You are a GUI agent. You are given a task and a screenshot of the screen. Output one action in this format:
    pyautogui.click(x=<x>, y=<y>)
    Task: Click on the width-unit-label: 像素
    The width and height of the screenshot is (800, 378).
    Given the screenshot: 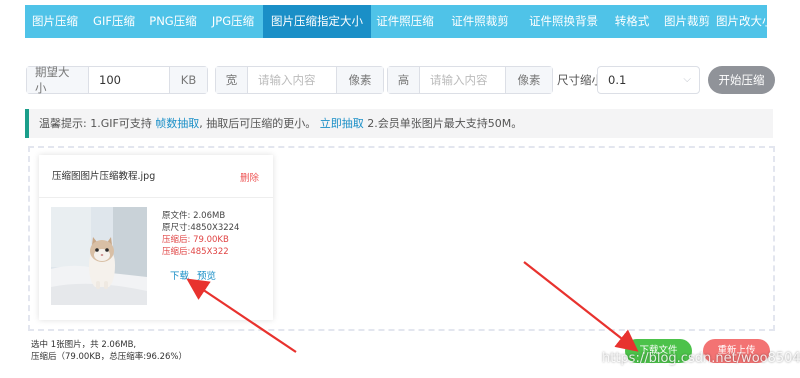 What is the action you would take?
    pyautogui.click(x=359, y=80)
    